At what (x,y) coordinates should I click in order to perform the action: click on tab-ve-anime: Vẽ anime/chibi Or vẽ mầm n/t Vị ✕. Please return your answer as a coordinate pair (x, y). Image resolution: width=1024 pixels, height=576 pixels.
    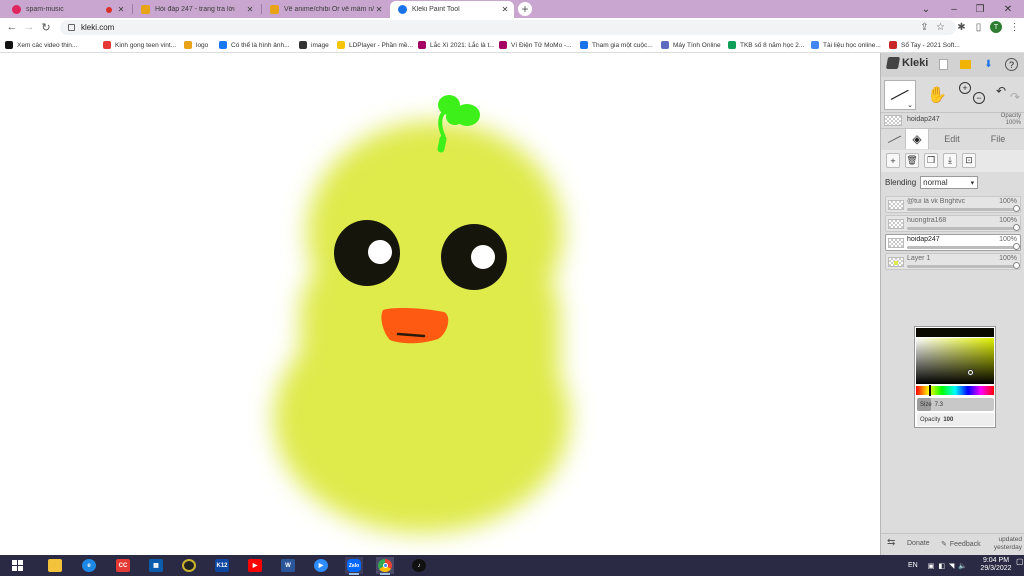
    Looking at the image, I should click on (325, 9).